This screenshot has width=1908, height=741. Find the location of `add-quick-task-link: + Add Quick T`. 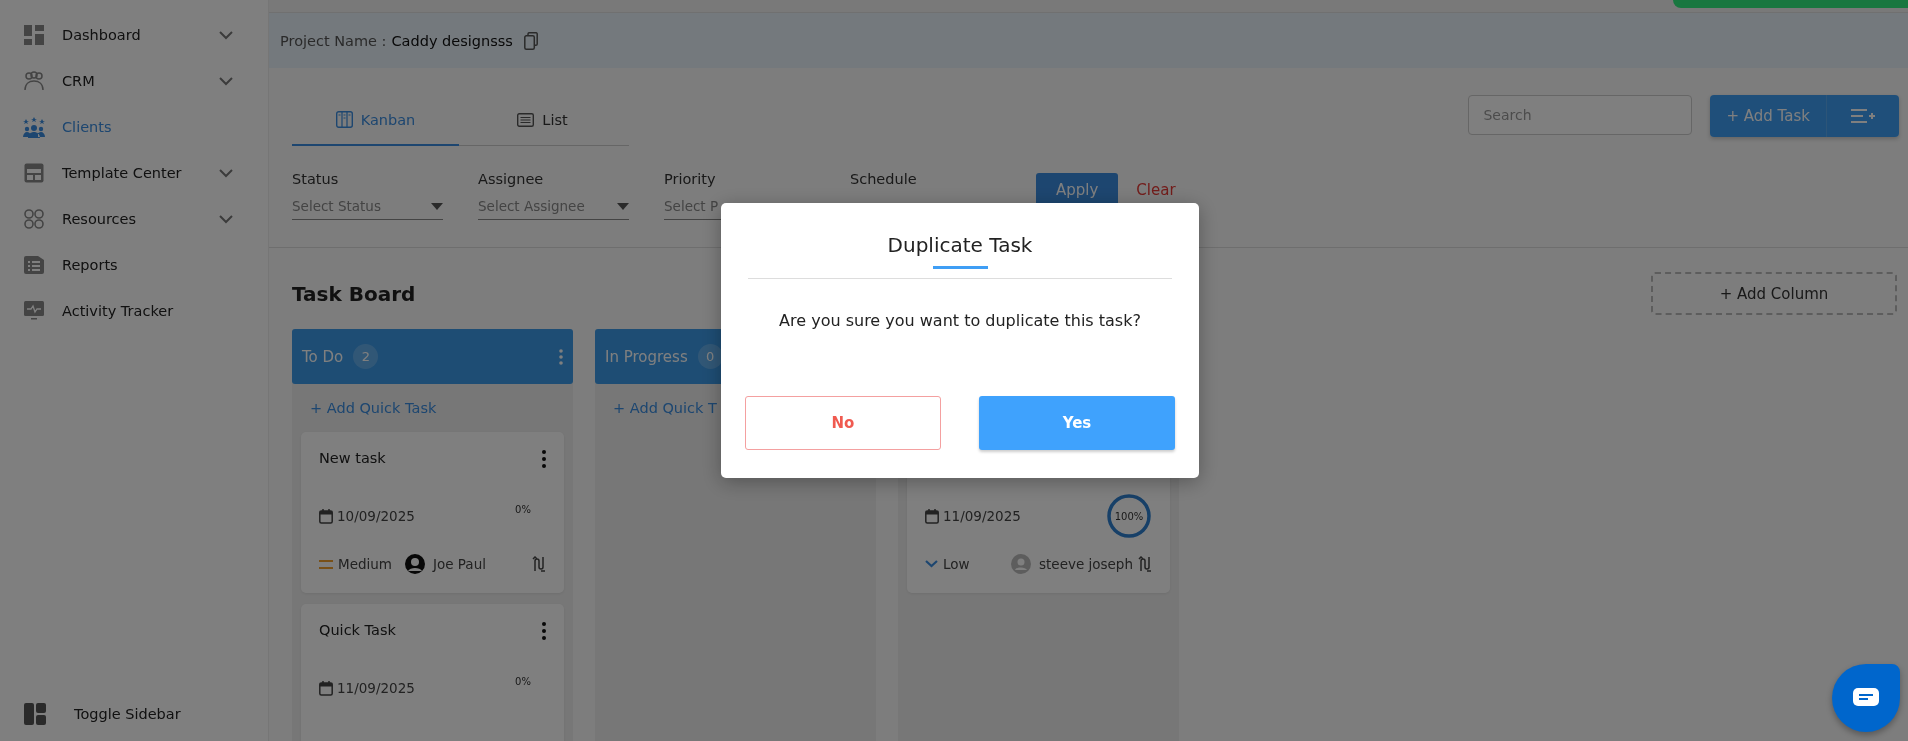

add-quick-task-link: + Add Quick T is located at coordinates (665, 402).